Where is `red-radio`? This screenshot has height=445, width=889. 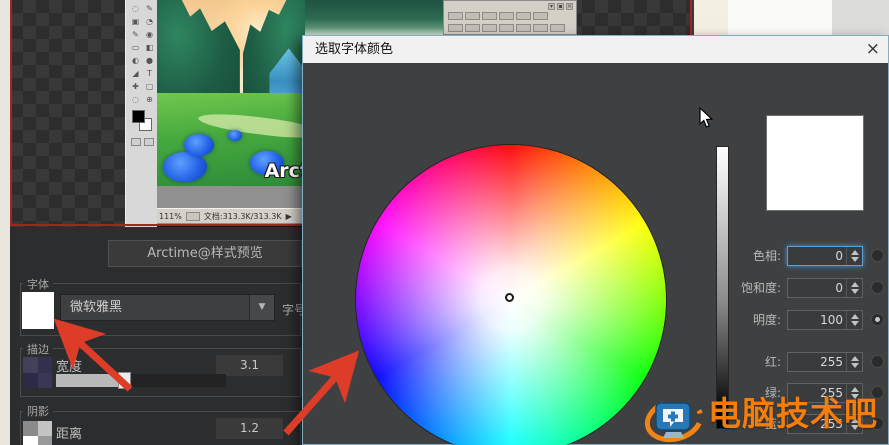 red-radio is located at coordinates (877, 361).